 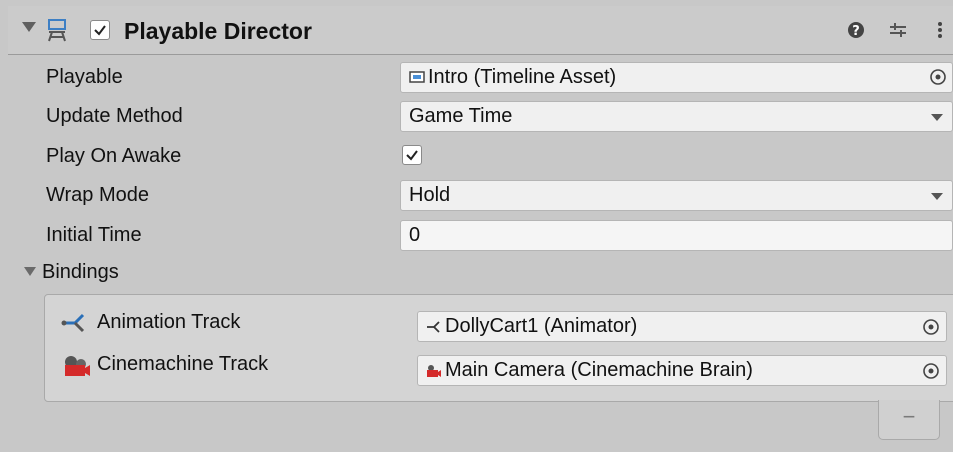 I want to click on track-binding-field: DollyCart1 (Animator), so click(x=682, y=326).